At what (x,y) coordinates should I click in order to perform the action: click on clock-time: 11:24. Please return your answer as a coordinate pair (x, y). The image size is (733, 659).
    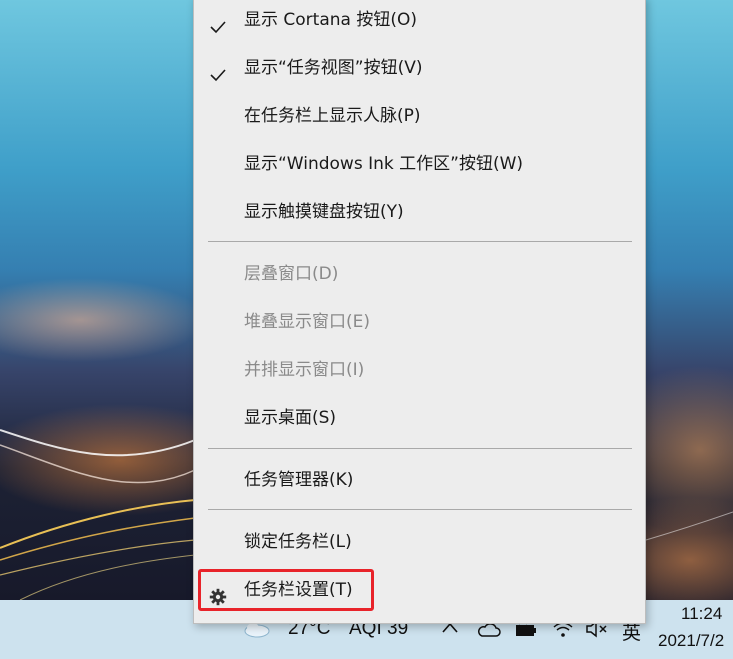
    Looking at the image, I should click on (701, 614).